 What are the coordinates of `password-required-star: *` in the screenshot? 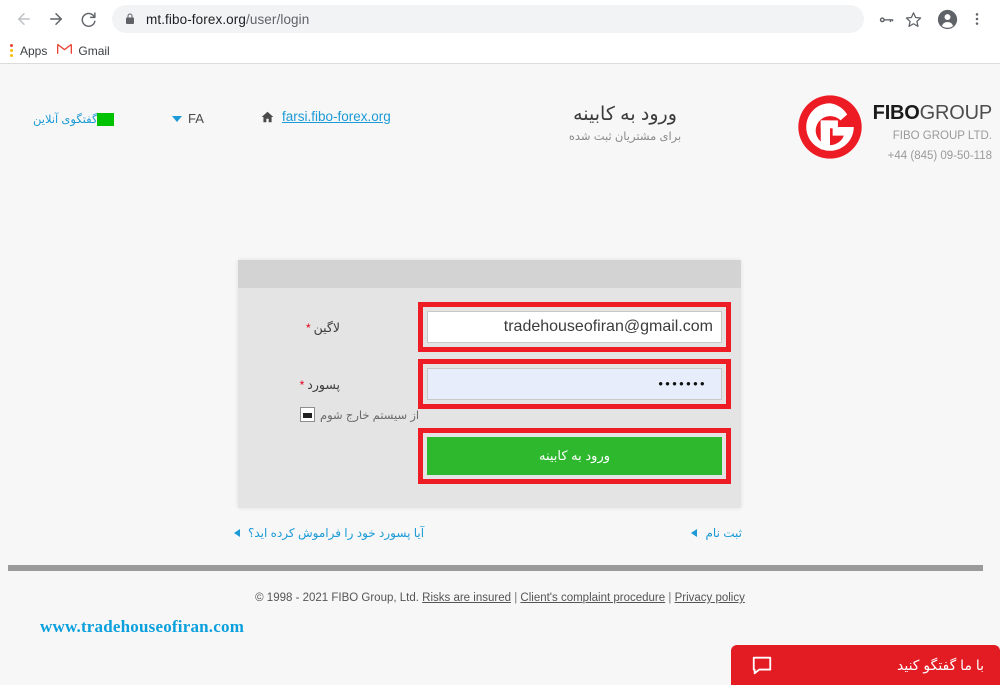 It's located at (302, 384).